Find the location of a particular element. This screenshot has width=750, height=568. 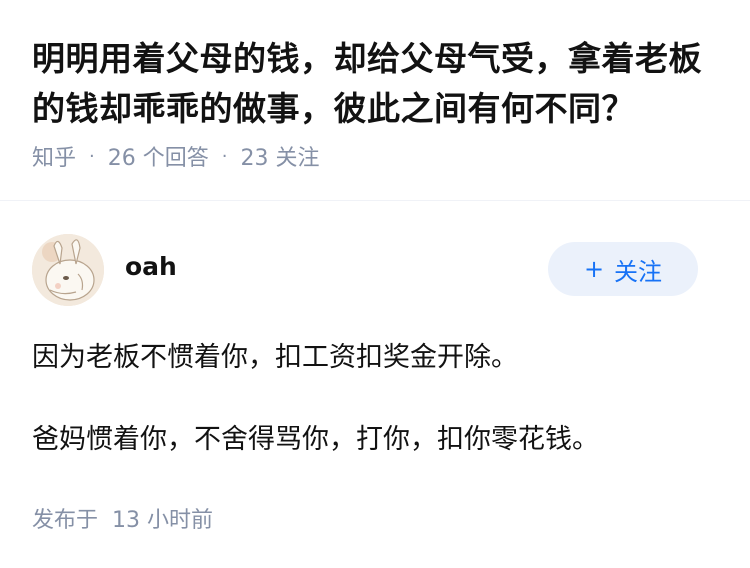

posted-time-value: 13 小时前 is located at coordinates (163, 520).